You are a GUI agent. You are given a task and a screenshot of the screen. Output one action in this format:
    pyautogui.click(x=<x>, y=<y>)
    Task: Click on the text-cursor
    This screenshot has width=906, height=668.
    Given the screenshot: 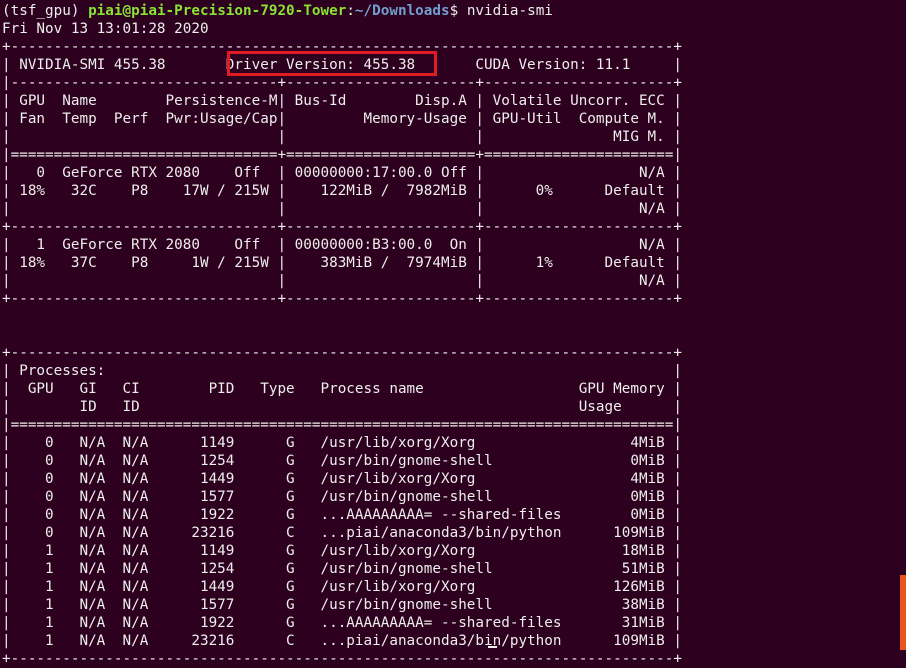 What is the action you would take?
    pyautogui.click(x=492, y=647)
    